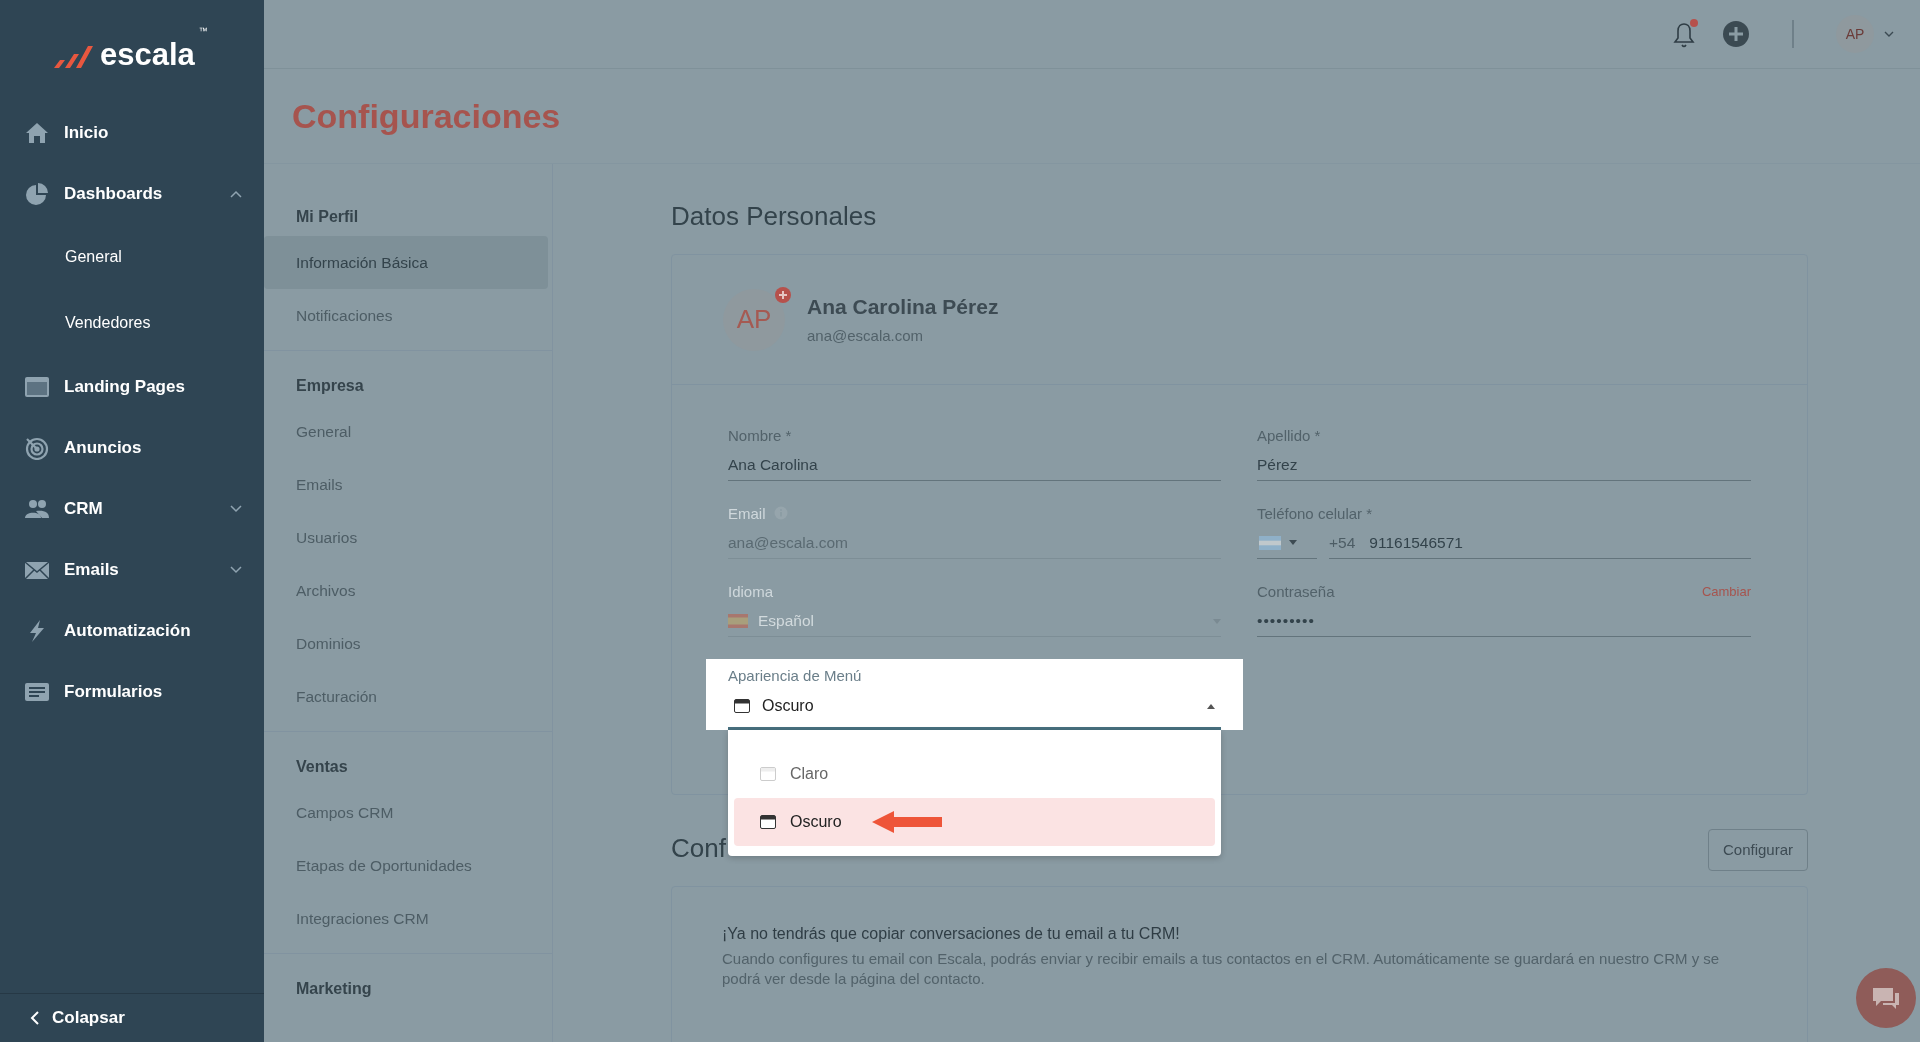  What do you see at coordinates (132, 569) in the screenshot?
I see `sidebar-item: Emails` at bounding box center [132, 569].